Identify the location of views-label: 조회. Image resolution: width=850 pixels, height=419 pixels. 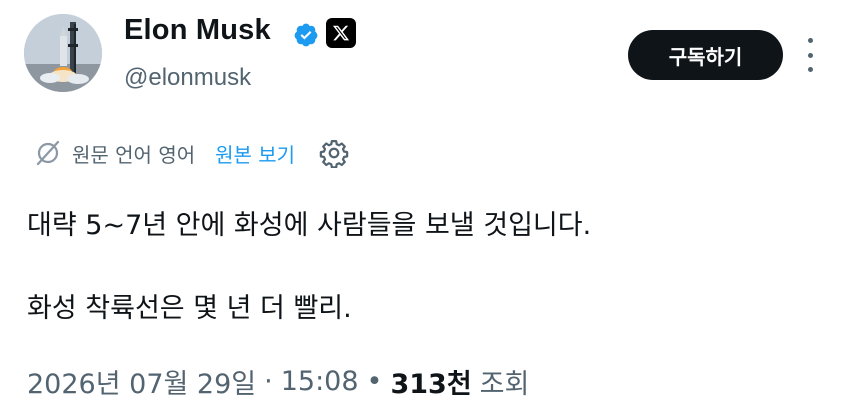
(504, 384).